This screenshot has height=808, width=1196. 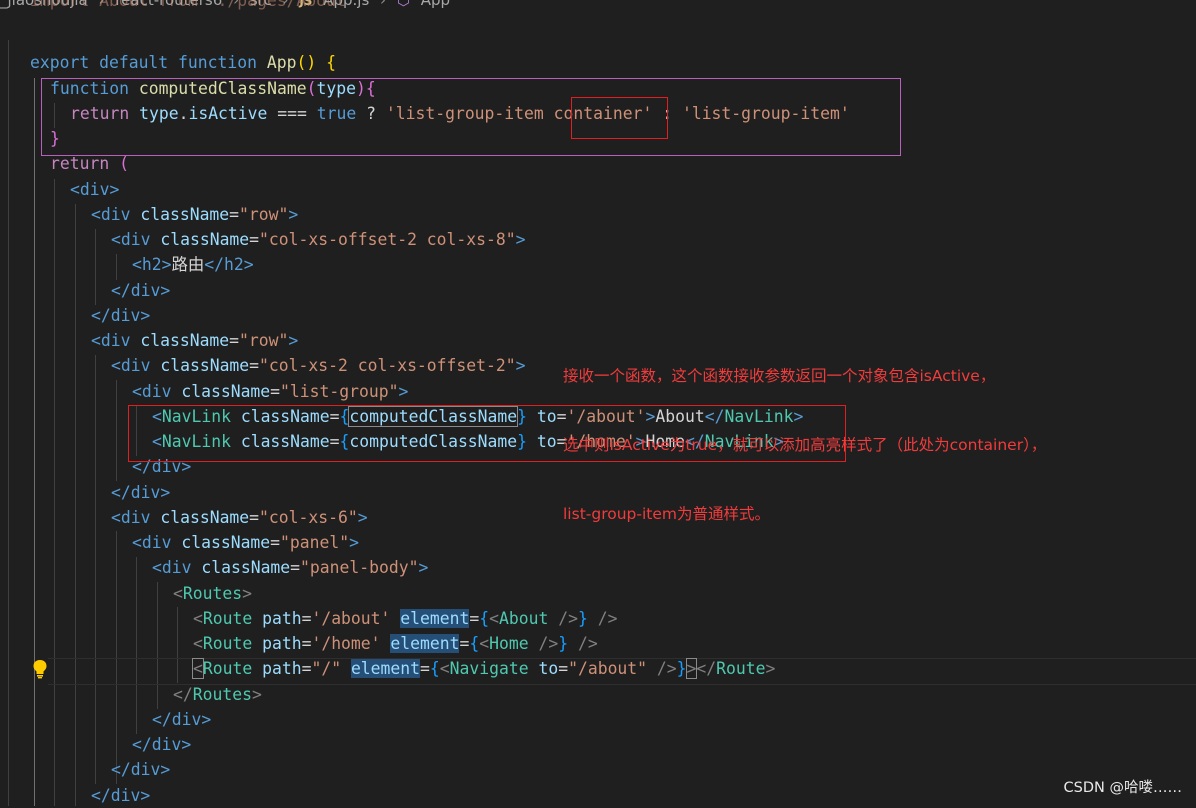 What do you see at coordinates (306, 62) in the screenshot?
I see `bracket: ()` at bounding box center [306, 62].